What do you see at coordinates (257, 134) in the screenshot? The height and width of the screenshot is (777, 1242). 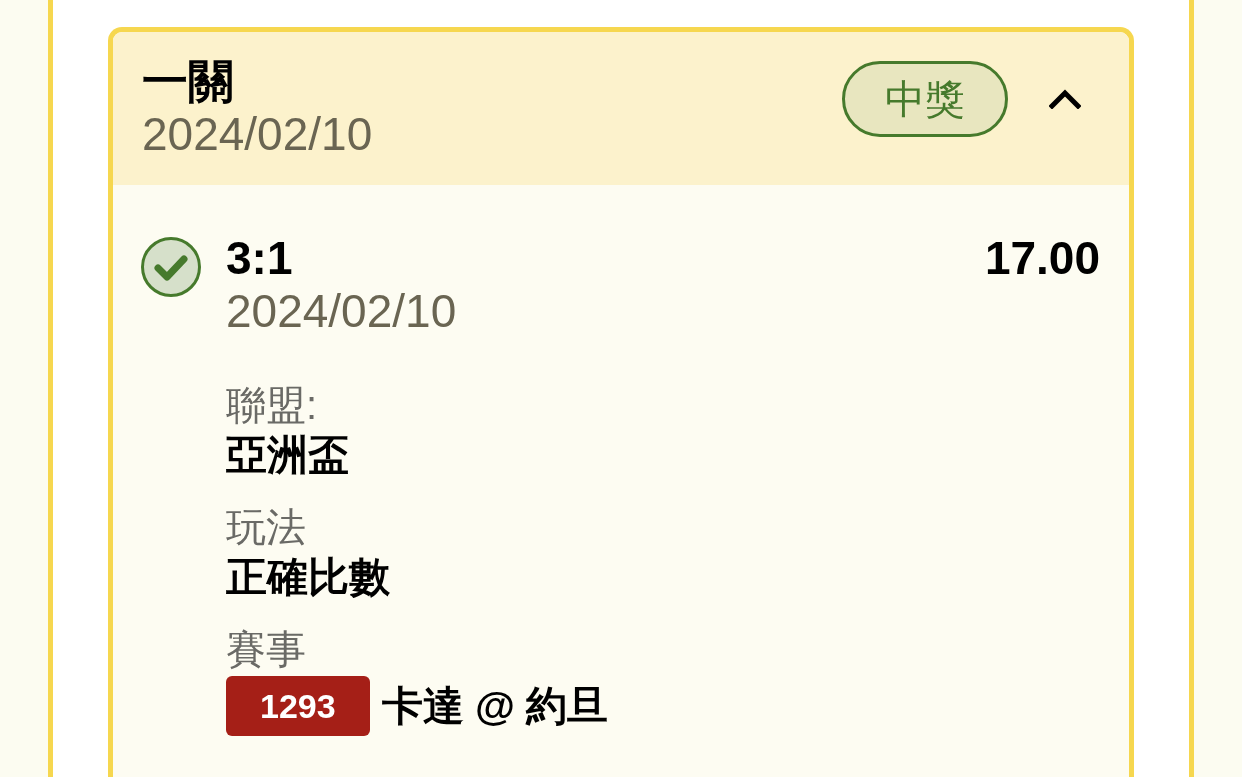 I see `bet-date: 2024/02/10` at bounding box center [257, 134].